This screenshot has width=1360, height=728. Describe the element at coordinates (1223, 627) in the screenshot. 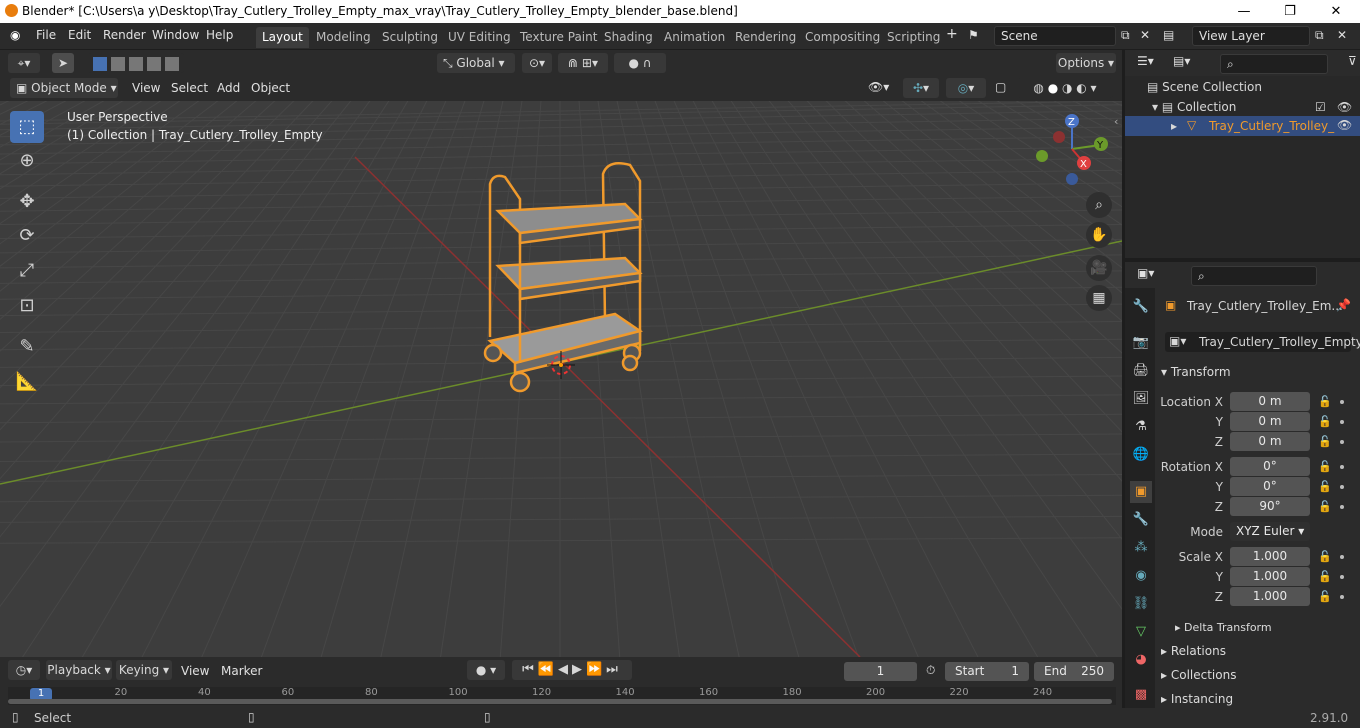

I see `delta-transform-section: ▸ Delta Transform` at that location.